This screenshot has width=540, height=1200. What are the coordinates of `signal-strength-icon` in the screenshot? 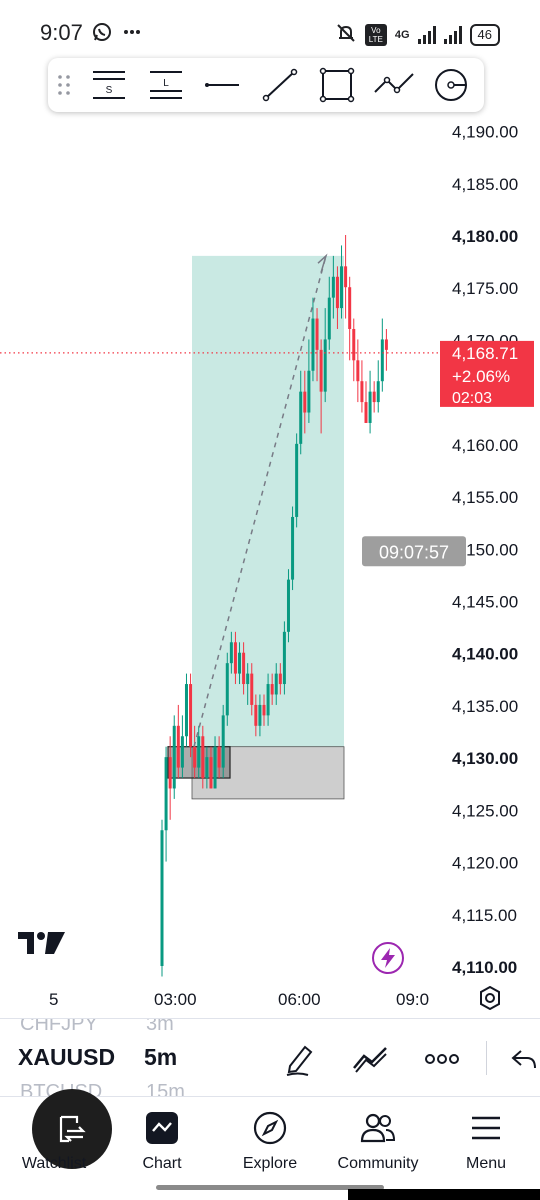 It's located at (426, 34).